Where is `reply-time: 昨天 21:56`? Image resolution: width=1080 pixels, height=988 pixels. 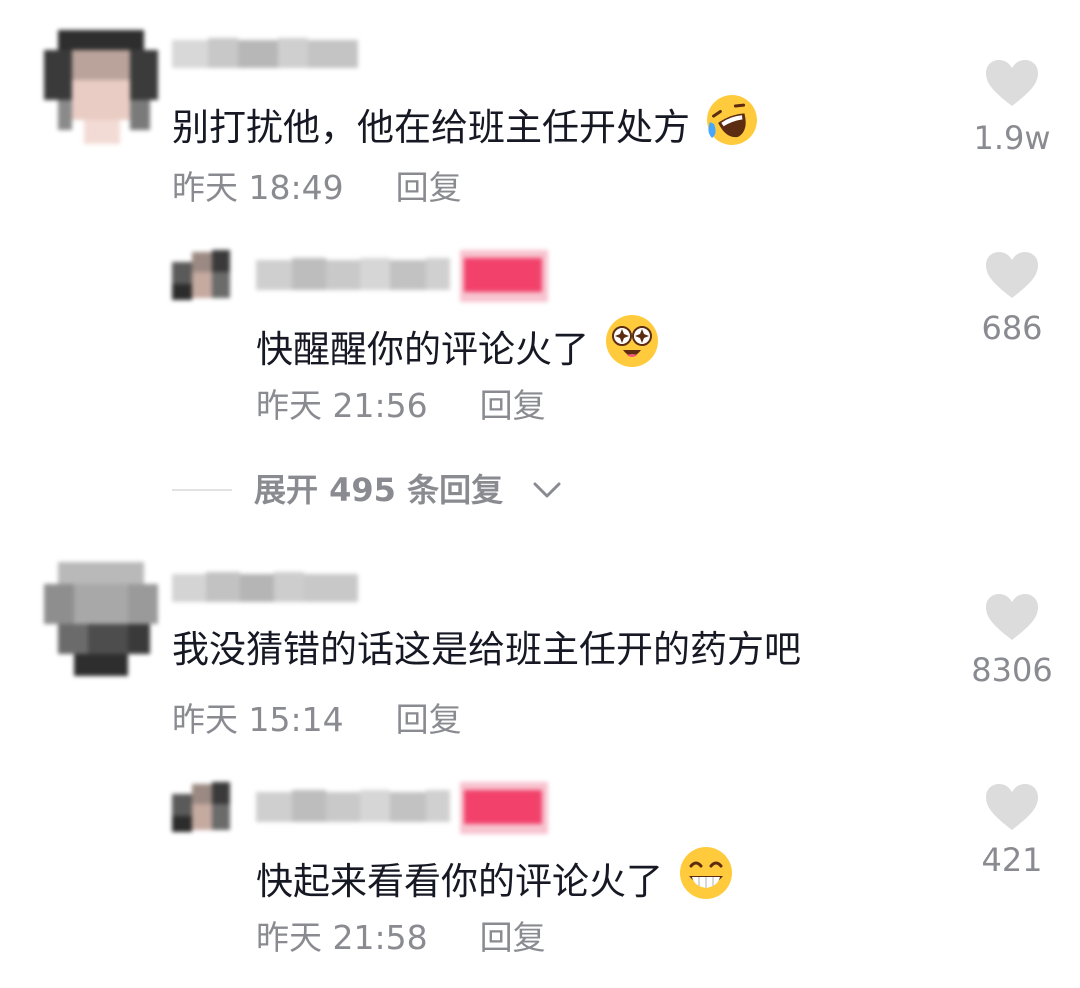 reply-time: 昨天 21:56 is located at coordinates (342, 405).